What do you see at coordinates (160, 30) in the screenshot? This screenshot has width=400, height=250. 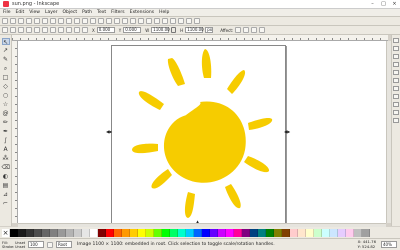 I see `w-field: 1100.00` at bounding box center [160, 30].